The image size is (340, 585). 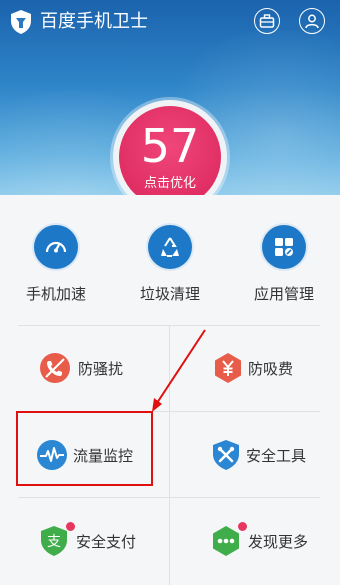 I want to click on arrow-annotation, so click(x=179, y=370).